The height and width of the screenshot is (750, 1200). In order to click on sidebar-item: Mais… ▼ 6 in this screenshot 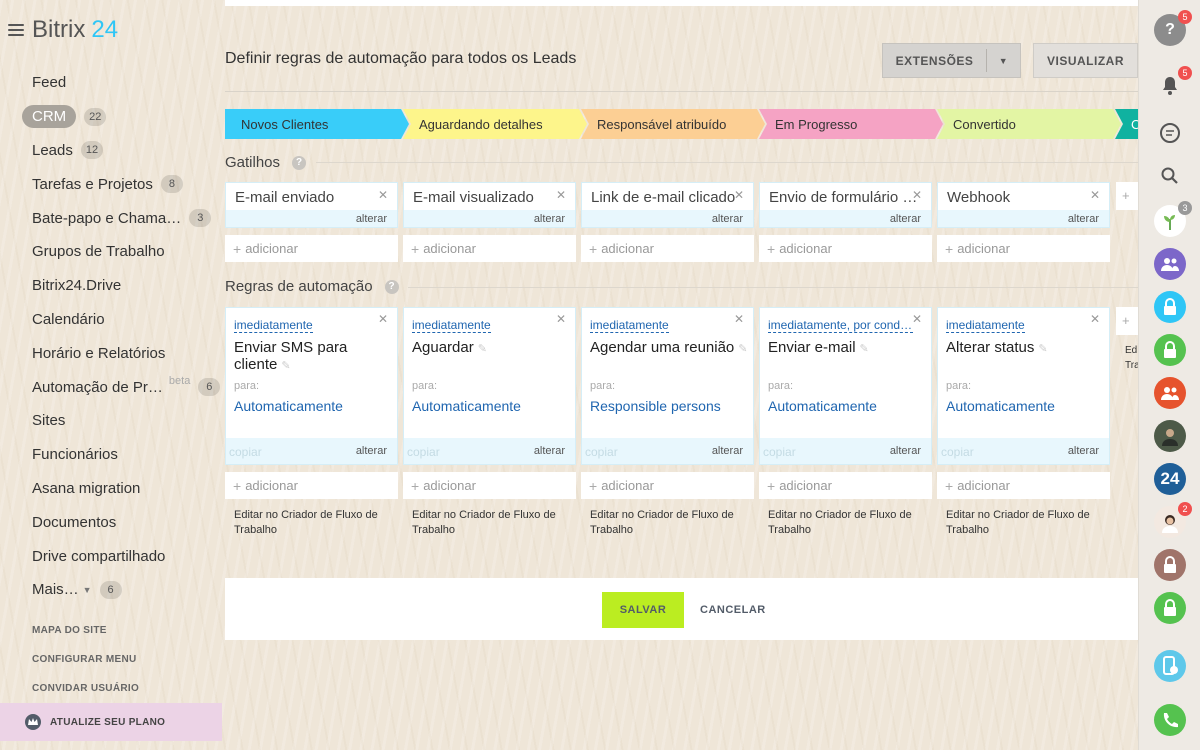, I will do `click(122, 590)`.